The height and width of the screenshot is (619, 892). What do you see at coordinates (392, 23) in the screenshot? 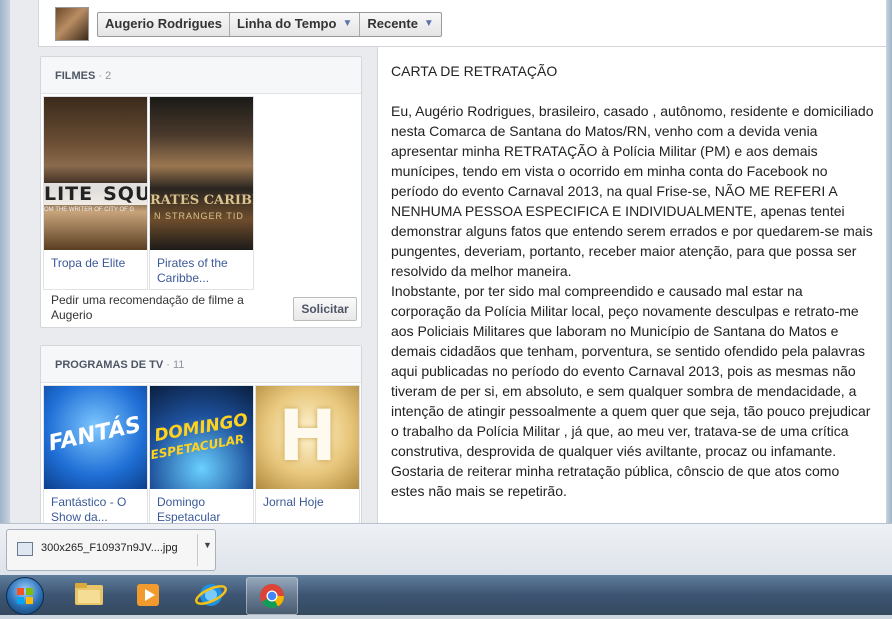
I see `recent-label: Recente` at bounding box center [392, 23].